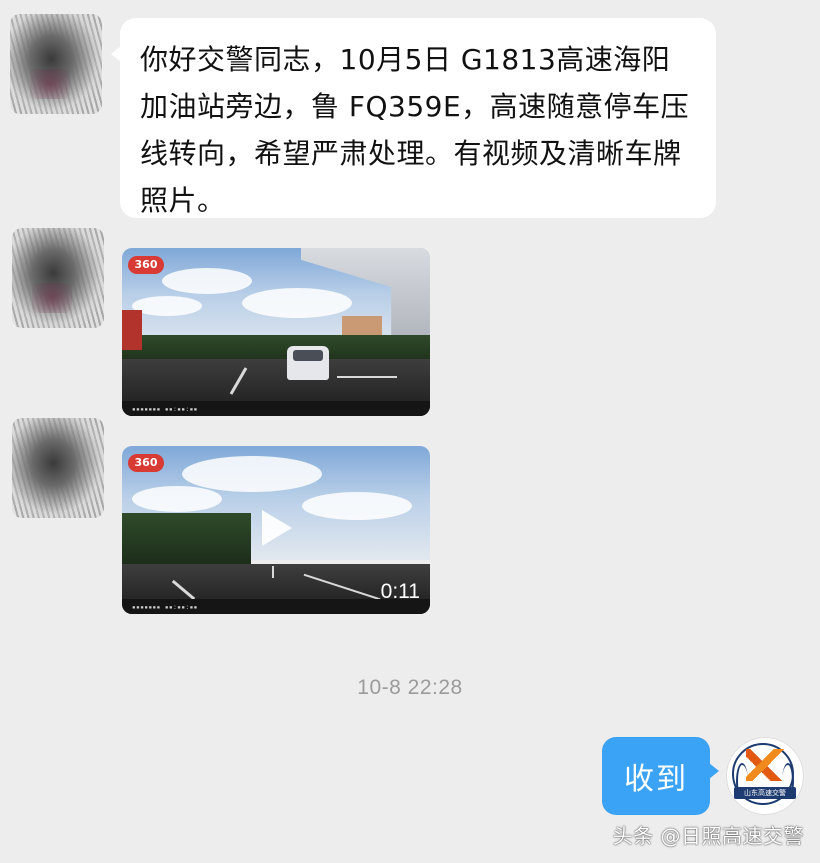  I want to click on traffic-police-logo-avatar: 山东高速交警, so click(765, 776).